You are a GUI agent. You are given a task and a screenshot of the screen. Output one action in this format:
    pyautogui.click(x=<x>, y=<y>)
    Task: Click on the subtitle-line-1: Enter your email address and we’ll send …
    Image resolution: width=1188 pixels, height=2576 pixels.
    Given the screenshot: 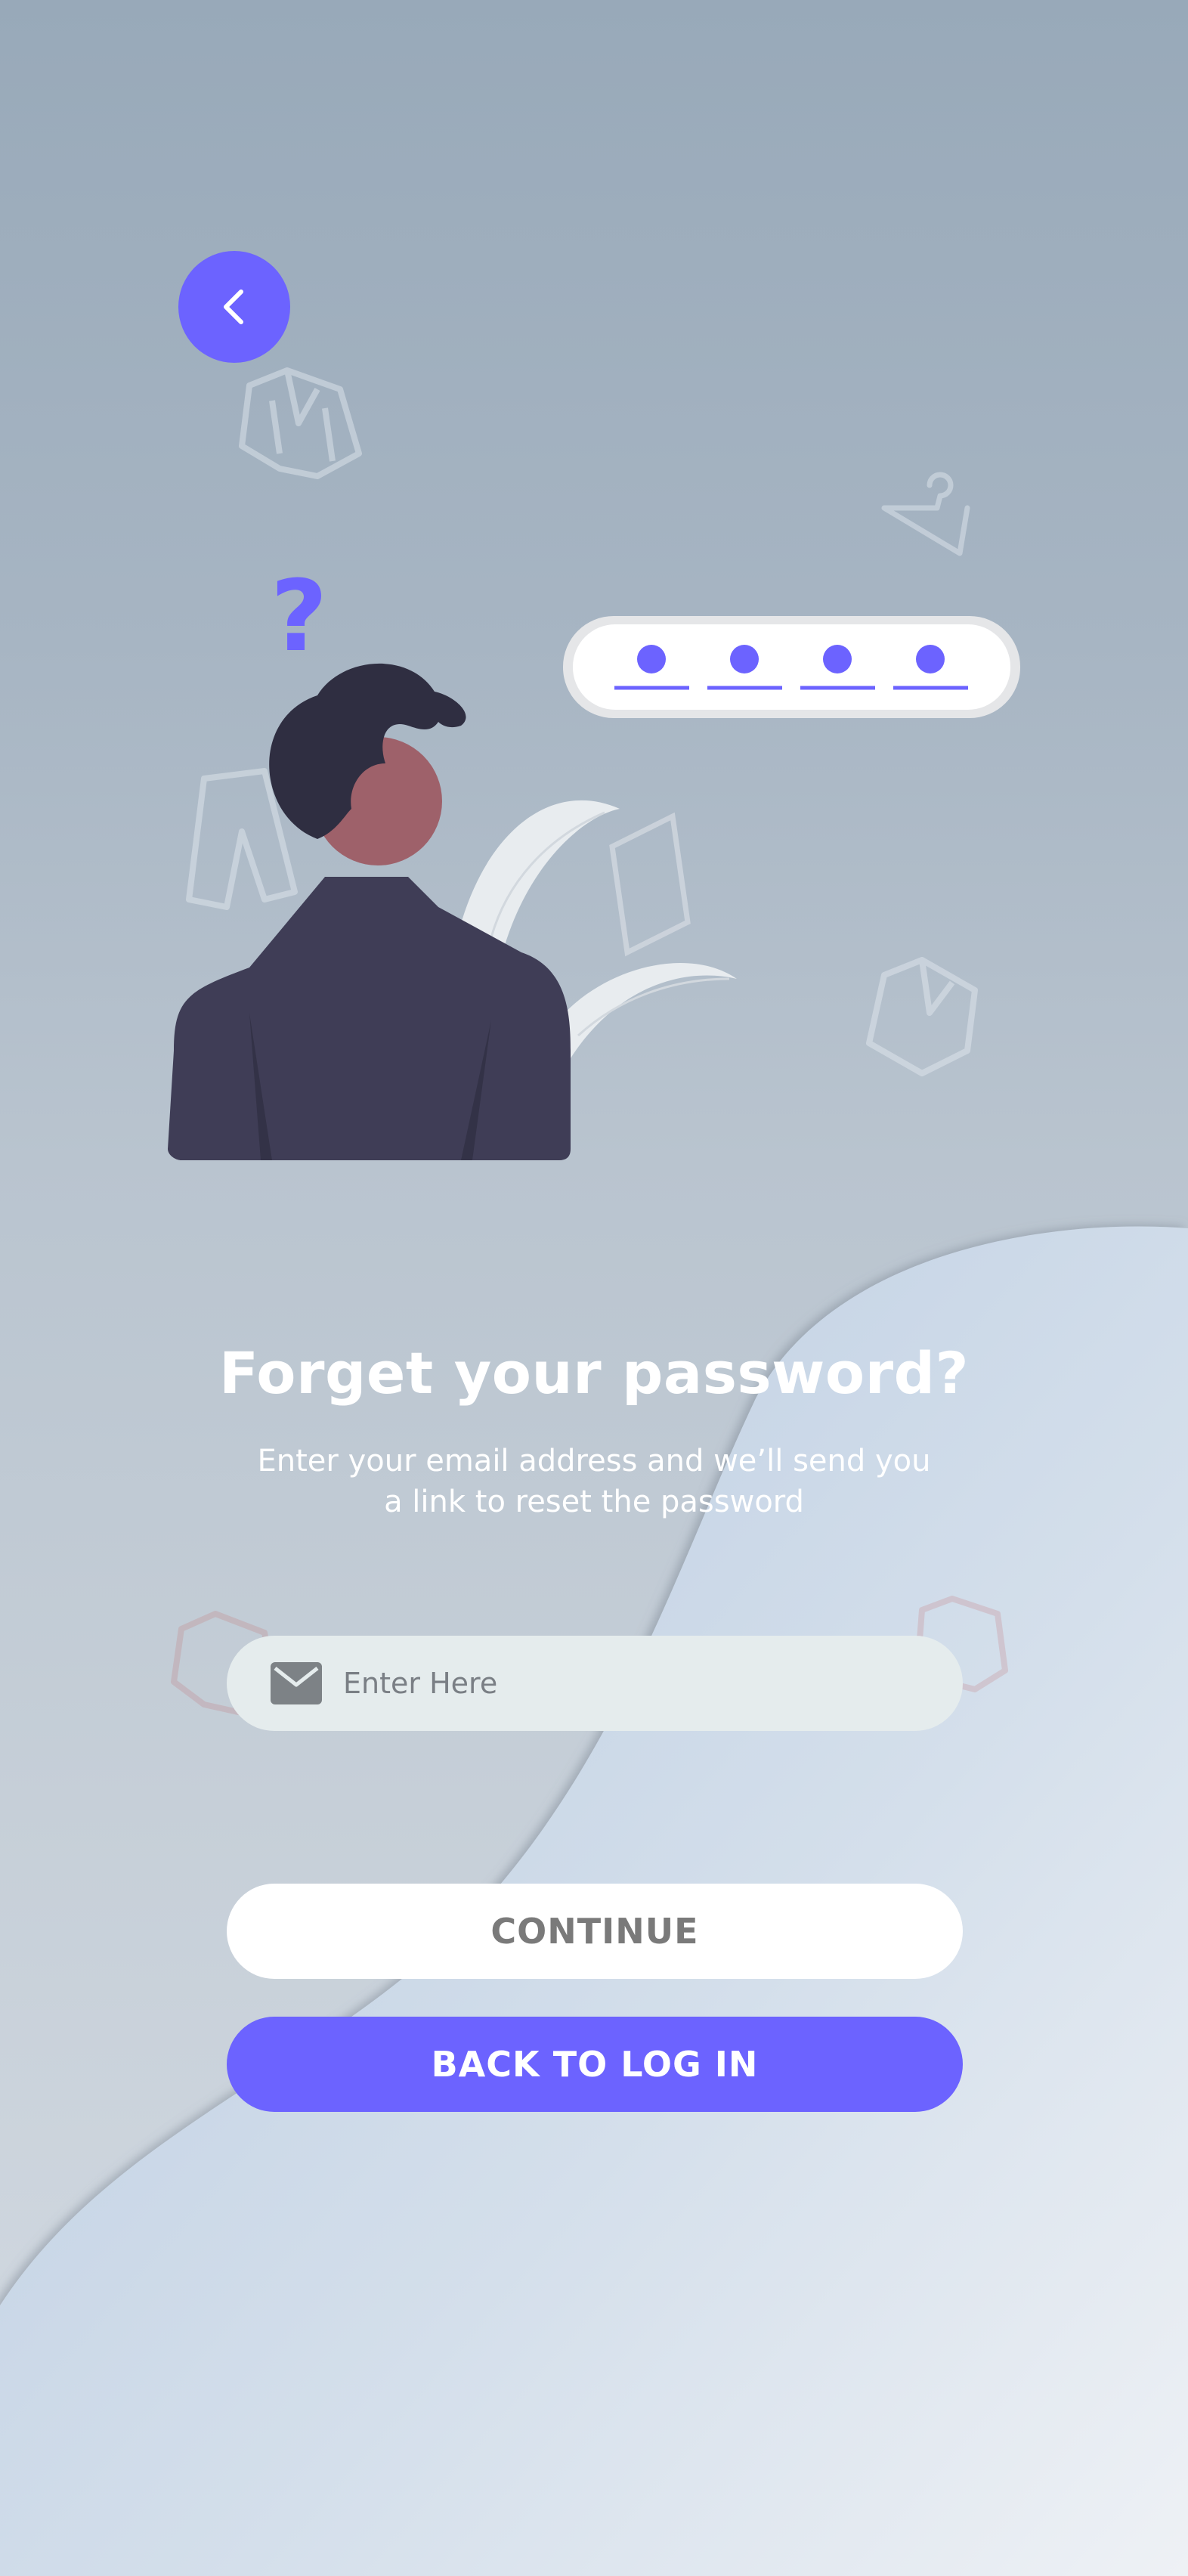 What is the action you would take?
    pyautogui.click(x=594, y=1461)
    